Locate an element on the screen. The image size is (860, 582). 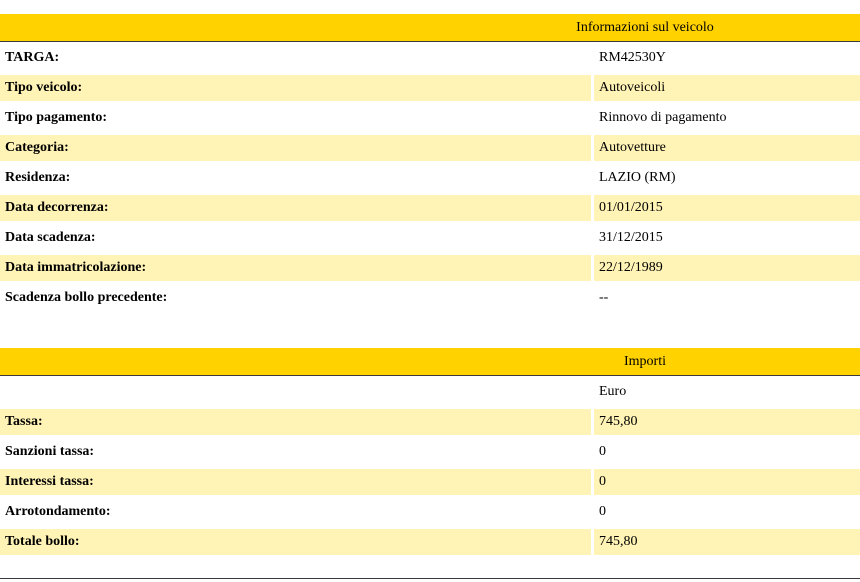
tipo-pagamento-value: Rinnovo di pagamento is located at coordinates (663, 117).